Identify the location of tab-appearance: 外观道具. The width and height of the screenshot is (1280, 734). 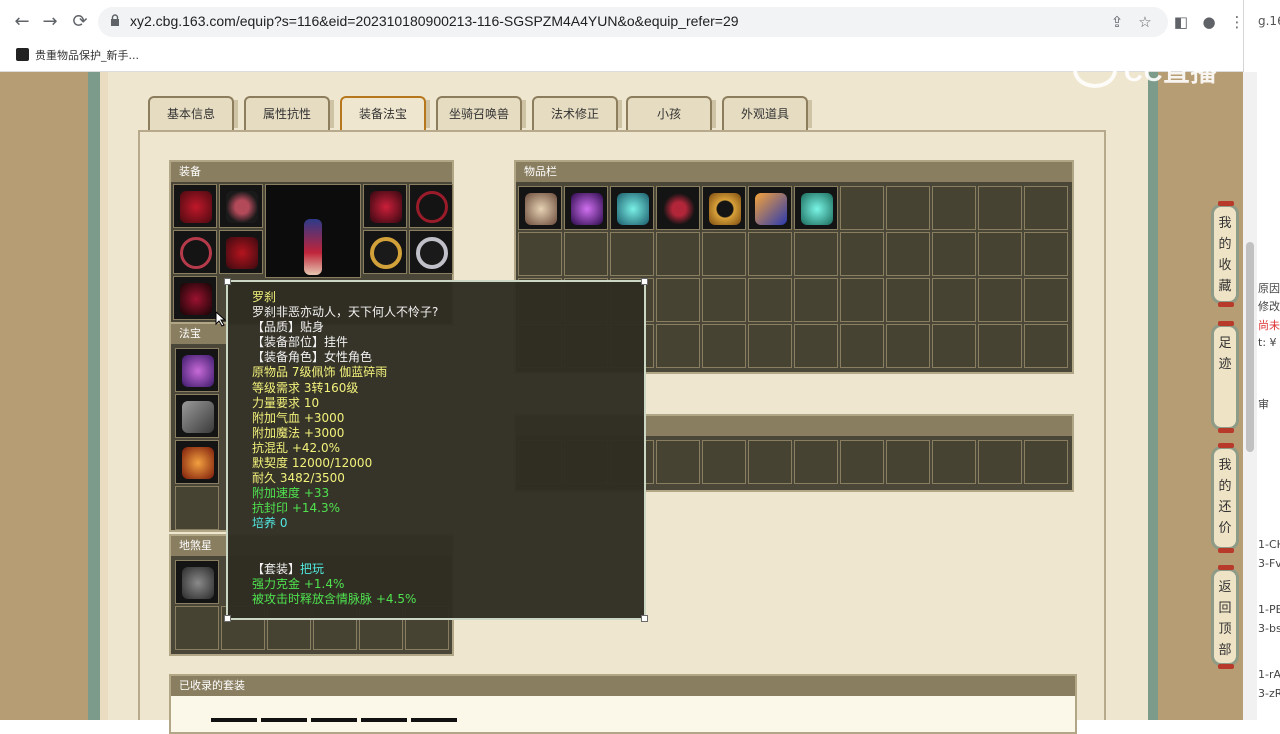
(767, 113).